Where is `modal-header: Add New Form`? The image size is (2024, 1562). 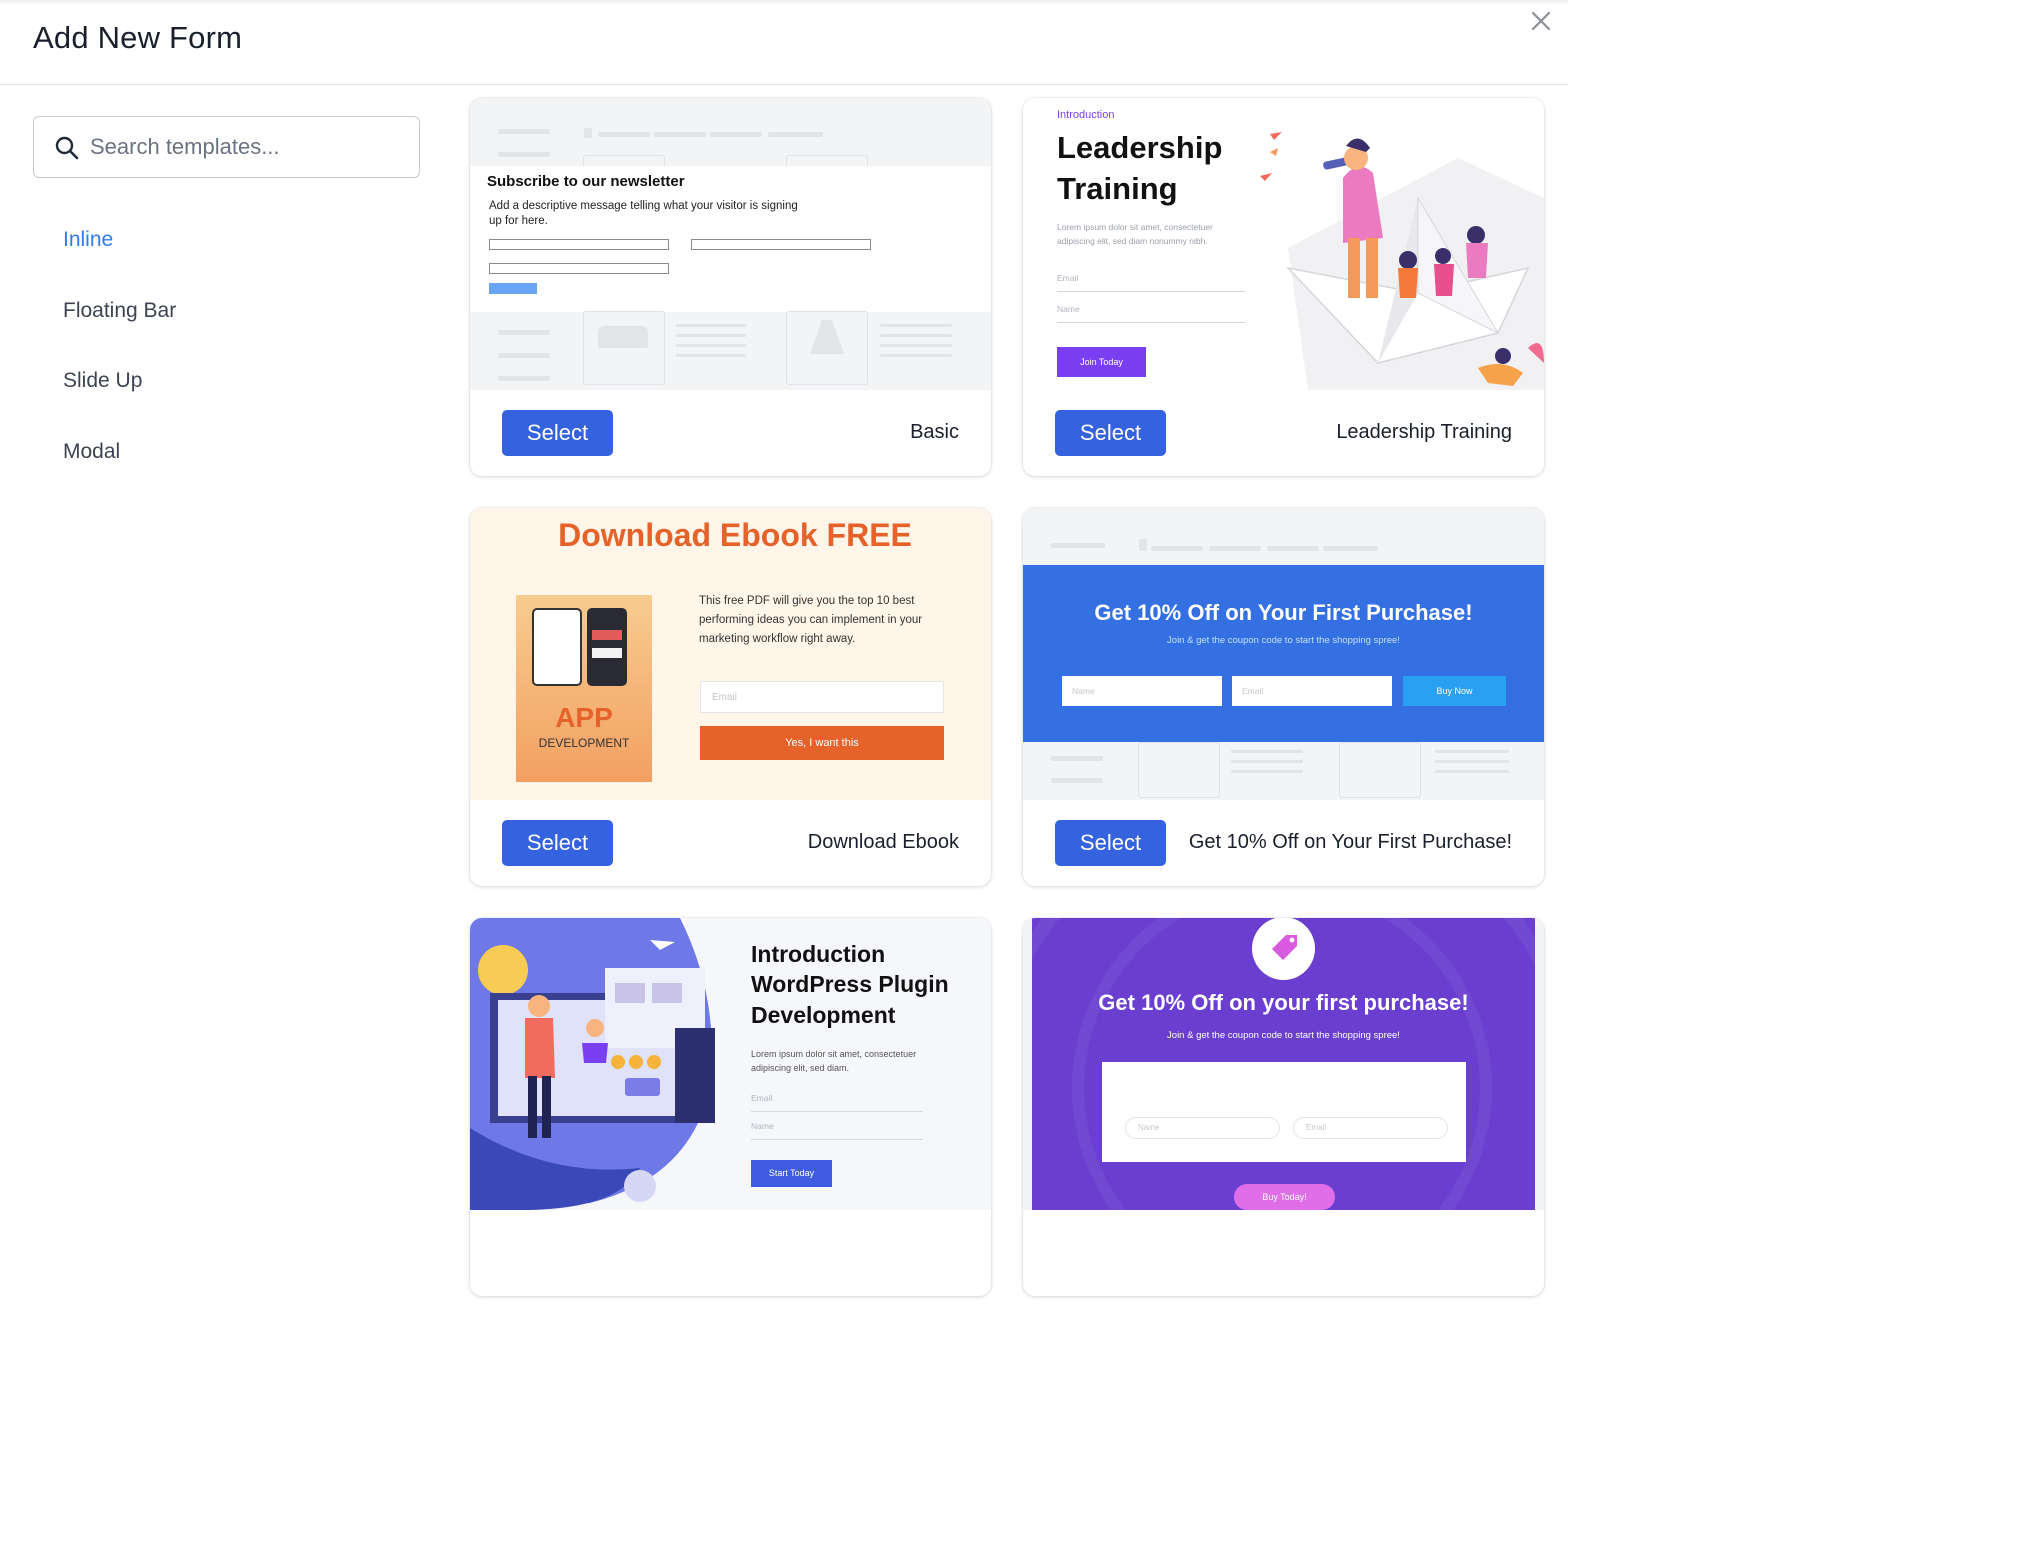 modal-header: Add New Form is located at coordinates (784, 42).